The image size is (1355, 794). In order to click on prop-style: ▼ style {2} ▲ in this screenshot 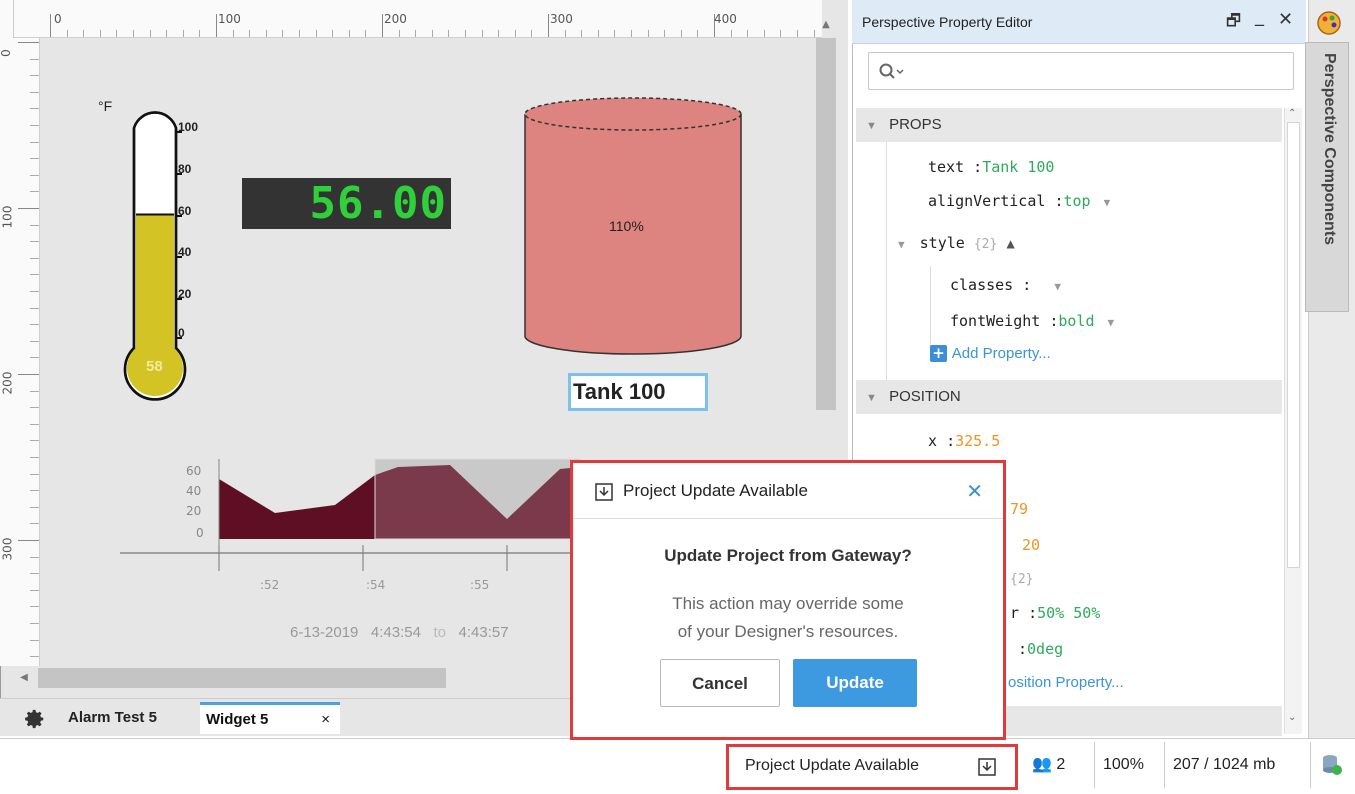, I will do `click(956, 243)`.